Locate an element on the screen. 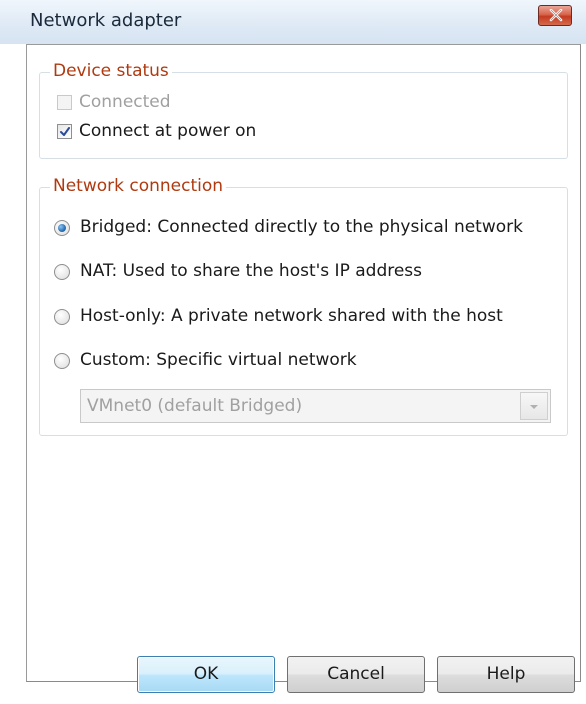 This screenshot has height=704, width=586. bridged-radio is located at coordinates (62, 228).